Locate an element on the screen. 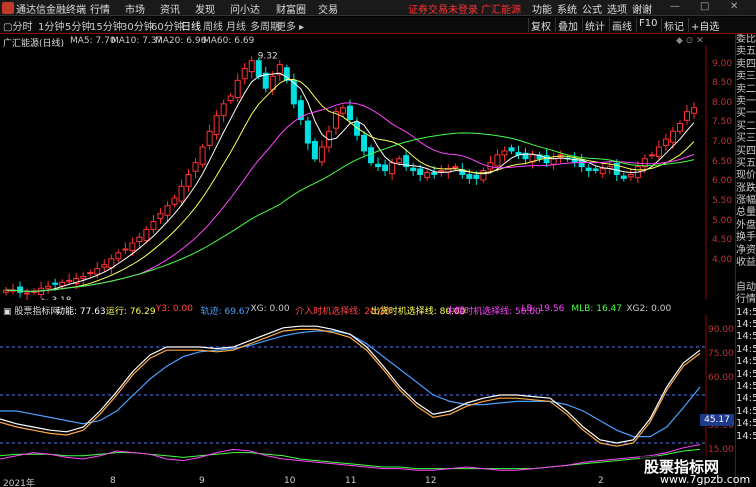 Image resolution: width=756 pixels, height=487 pixels. price-tick-label: 5.50 is located at coordinates (722, 200).